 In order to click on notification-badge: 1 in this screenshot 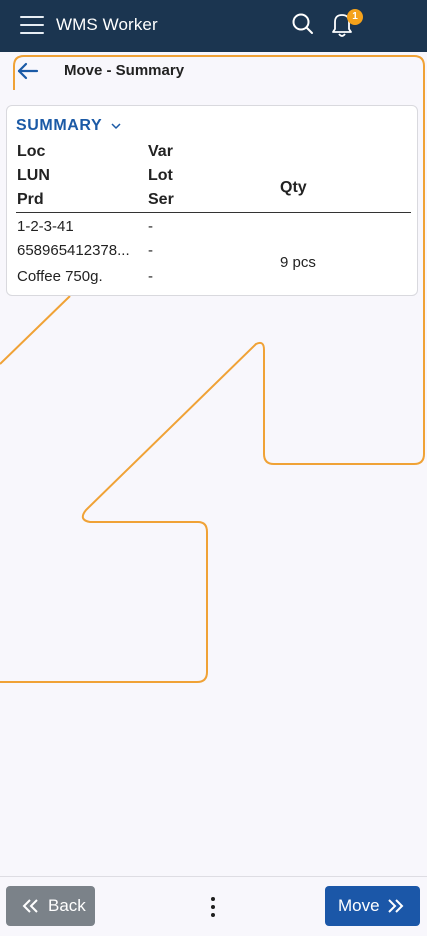, I will do `click(355, 17)`.